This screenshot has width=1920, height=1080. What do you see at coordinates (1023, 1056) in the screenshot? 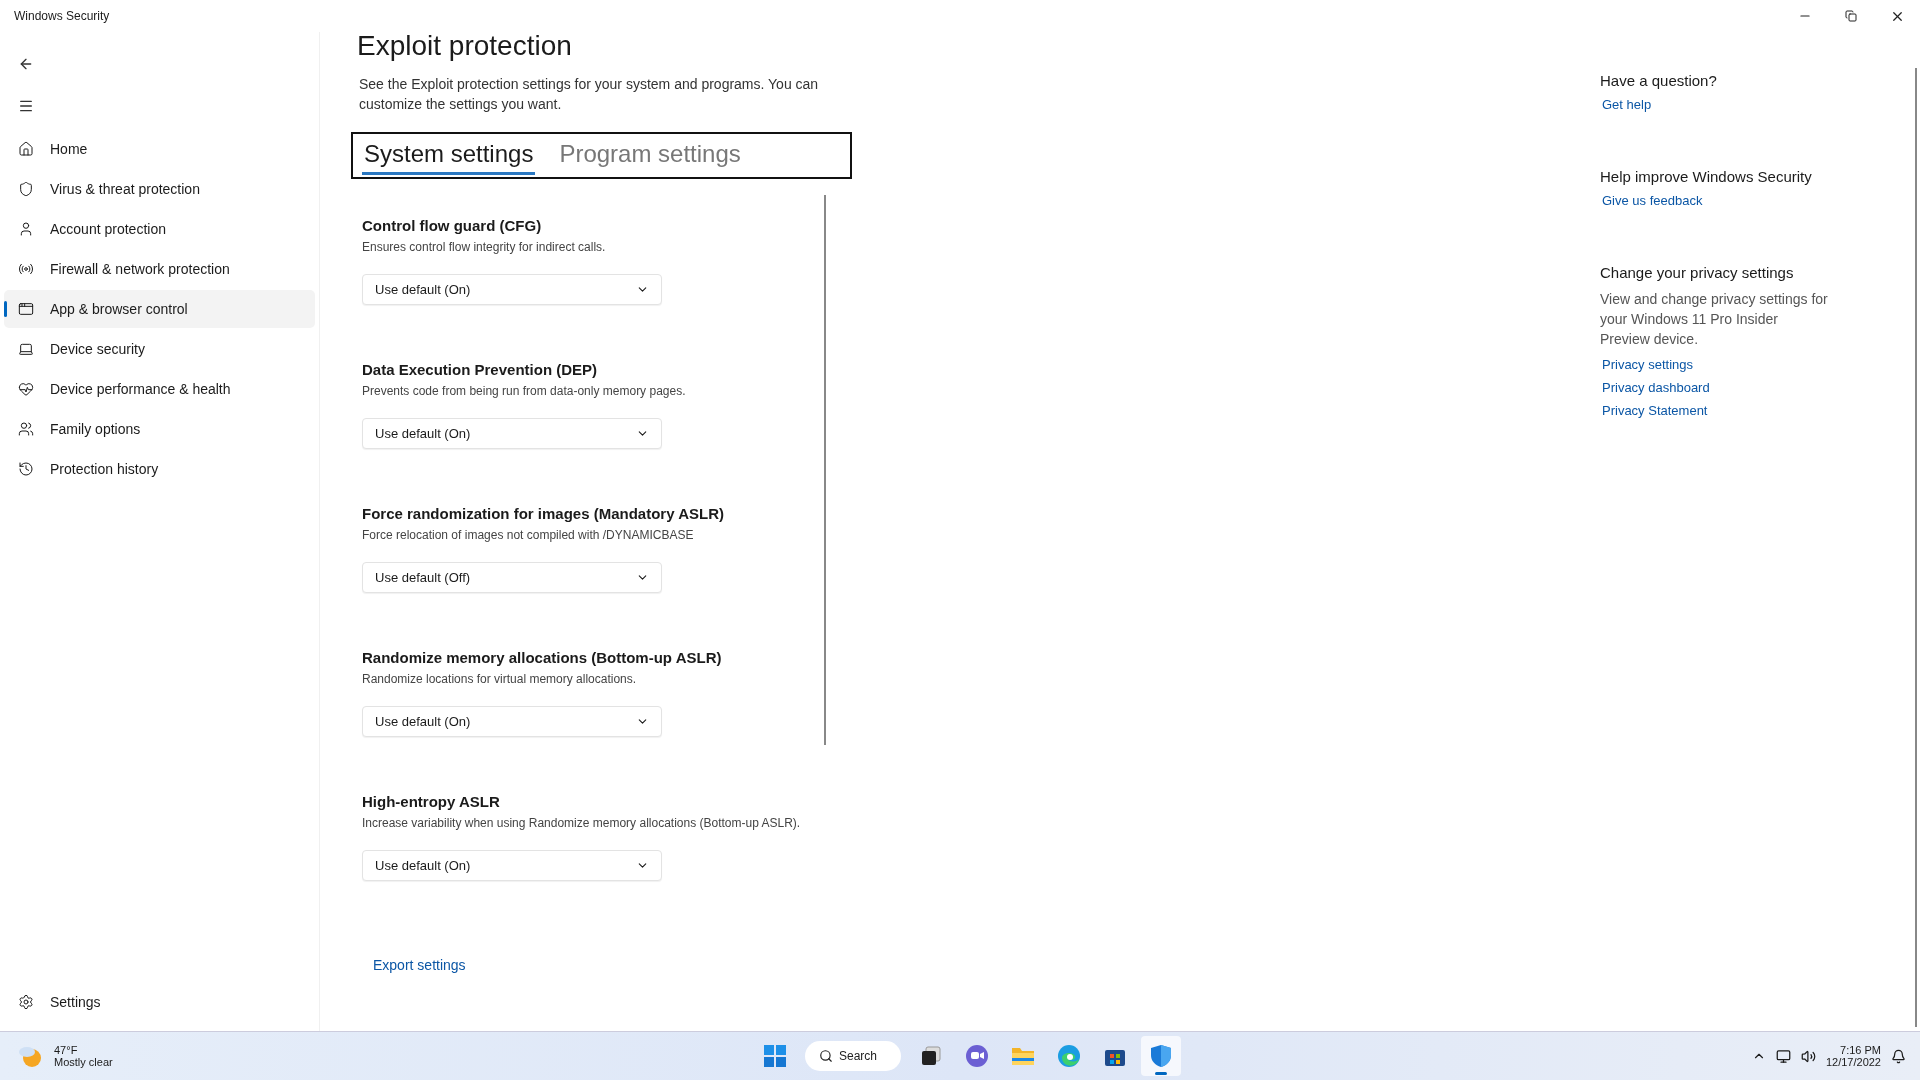
I see `folder-icon` at bounding box center [1023, 1056].